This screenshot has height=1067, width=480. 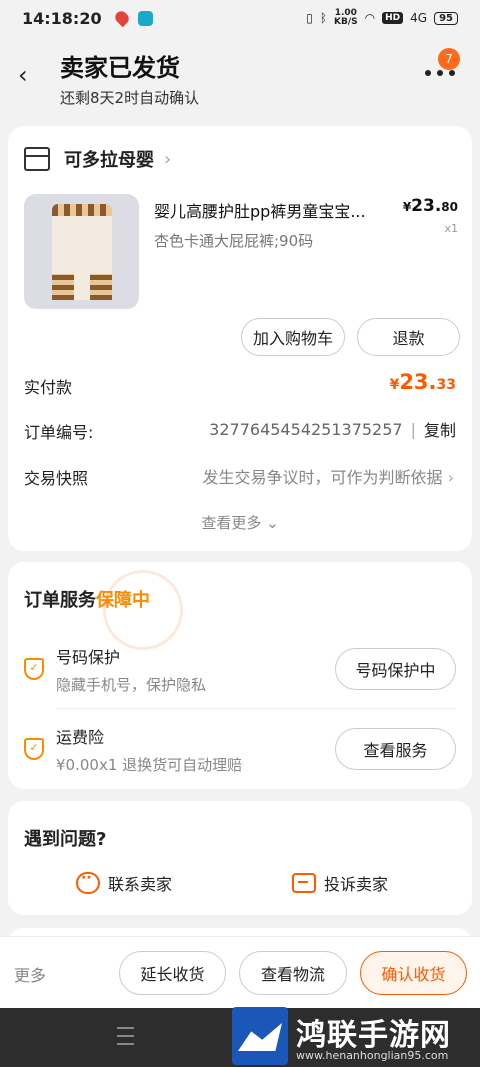 What do you see at coordinates (346, 17) in the screenshot?
I see `net-speed: 1.00 KB/S` at bounding box center [346, 17].